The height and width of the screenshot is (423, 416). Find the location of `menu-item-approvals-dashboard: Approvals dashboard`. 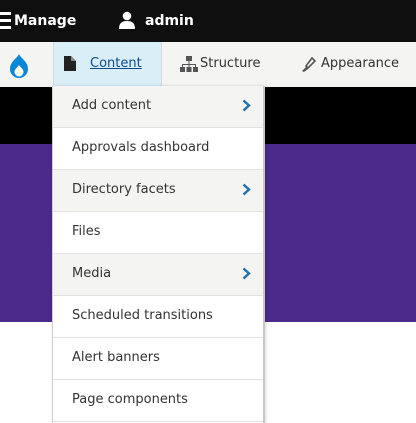

menu-item-approvals-dashboard: Approvals dashboard is located at coordinates (158, 149).